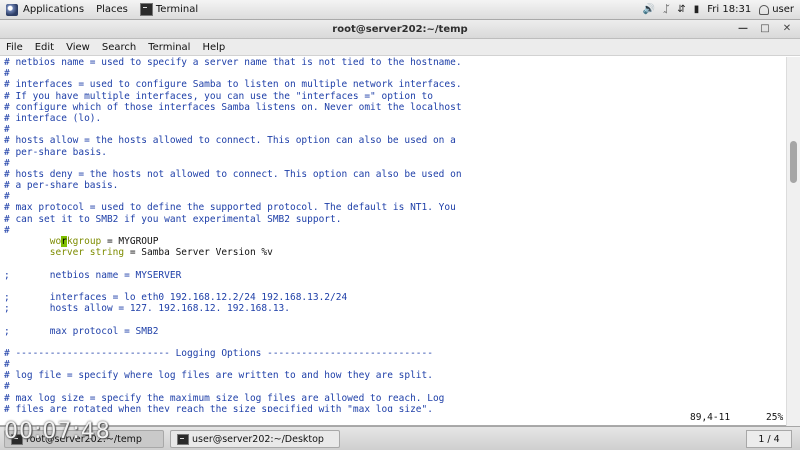 This screenshot has width=800, height=450. Describe the element at coordinates (54, 9) in the screenshot. I see `applications-label: Applications` at that location.